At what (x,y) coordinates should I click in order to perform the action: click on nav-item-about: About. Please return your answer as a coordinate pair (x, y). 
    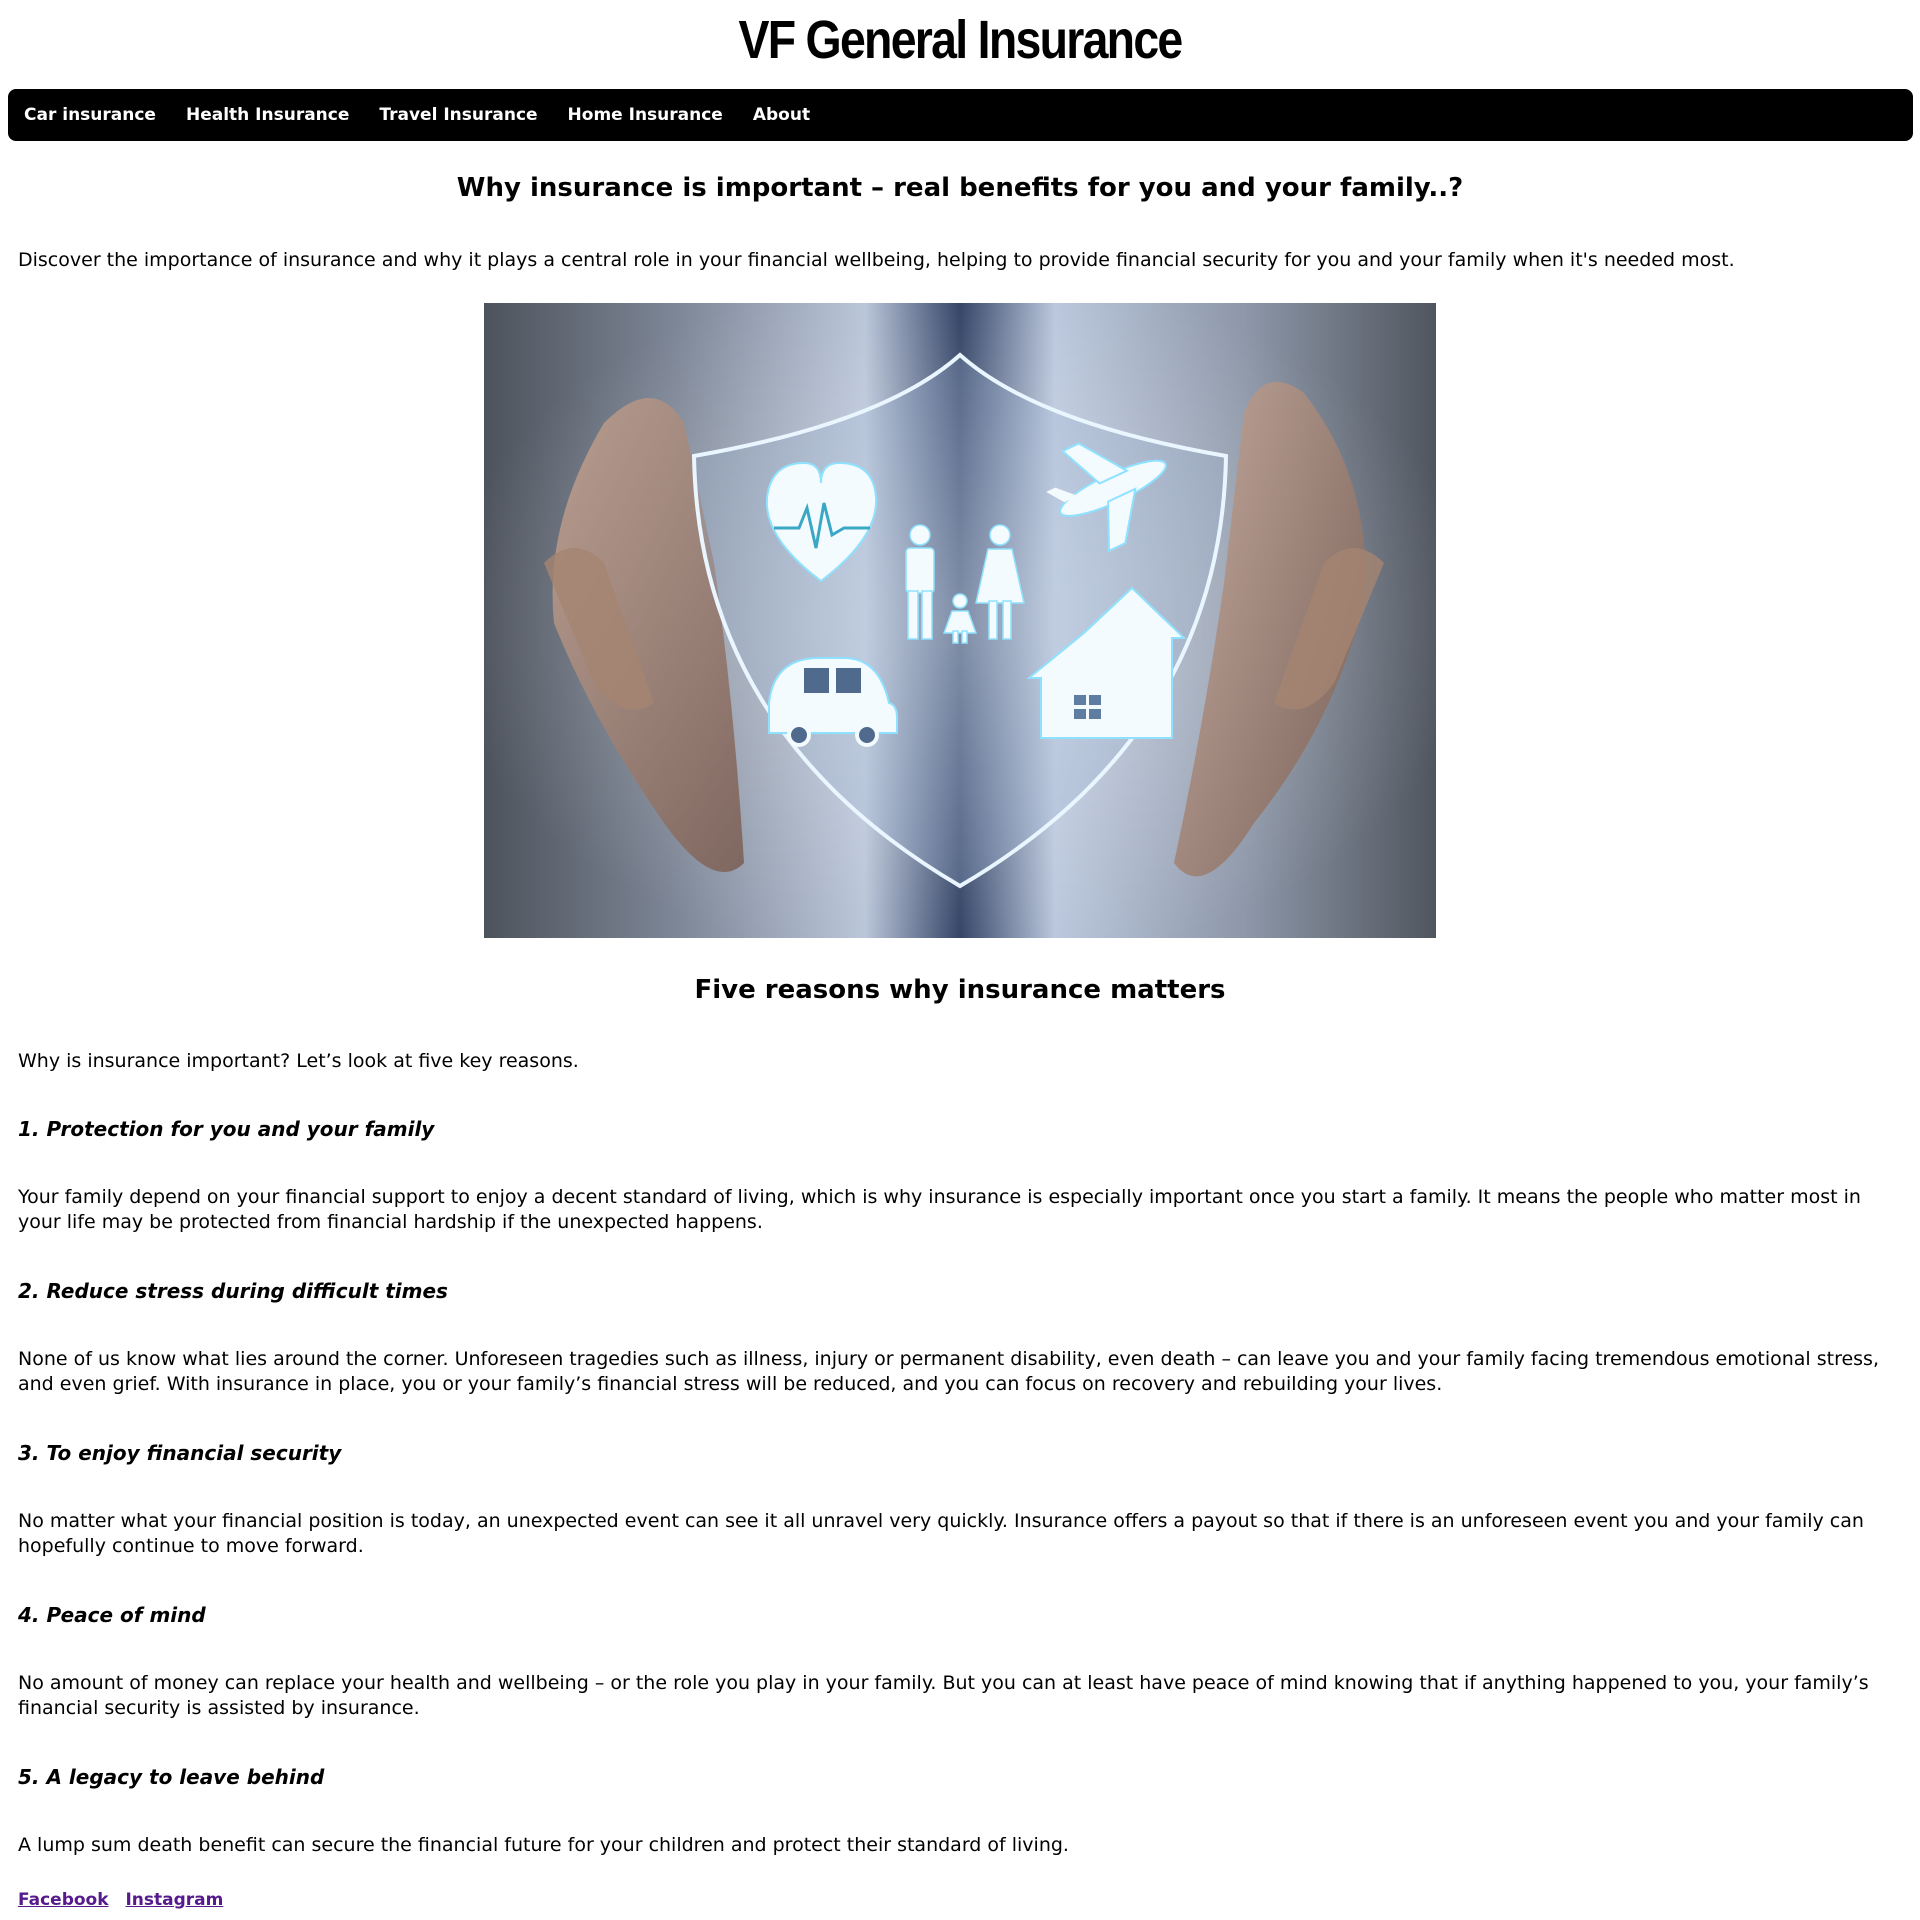
    Looking at the image, I should click on (781, 115).